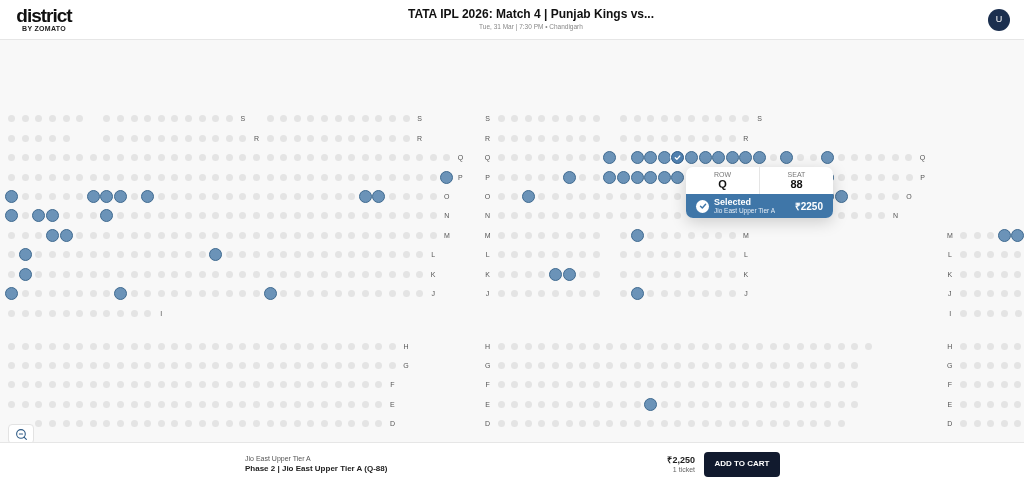 This screenshot has width=1024, height=485. I want to click on seat-price: ₹2250, so click(808, 206).